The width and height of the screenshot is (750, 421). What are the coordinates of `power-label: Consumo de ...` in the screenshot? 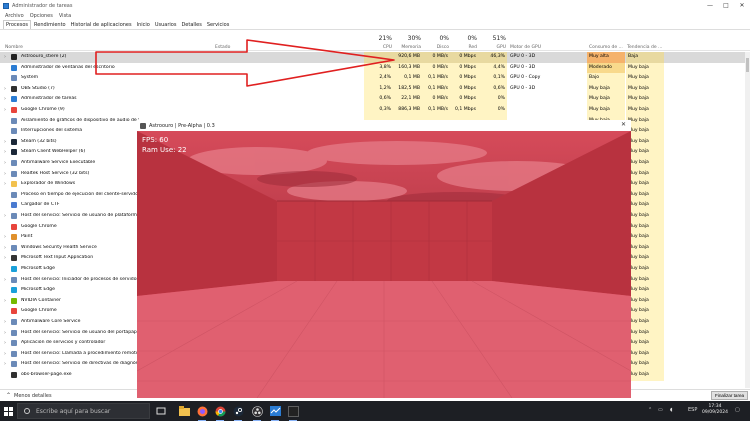 It's located at (606, 47).